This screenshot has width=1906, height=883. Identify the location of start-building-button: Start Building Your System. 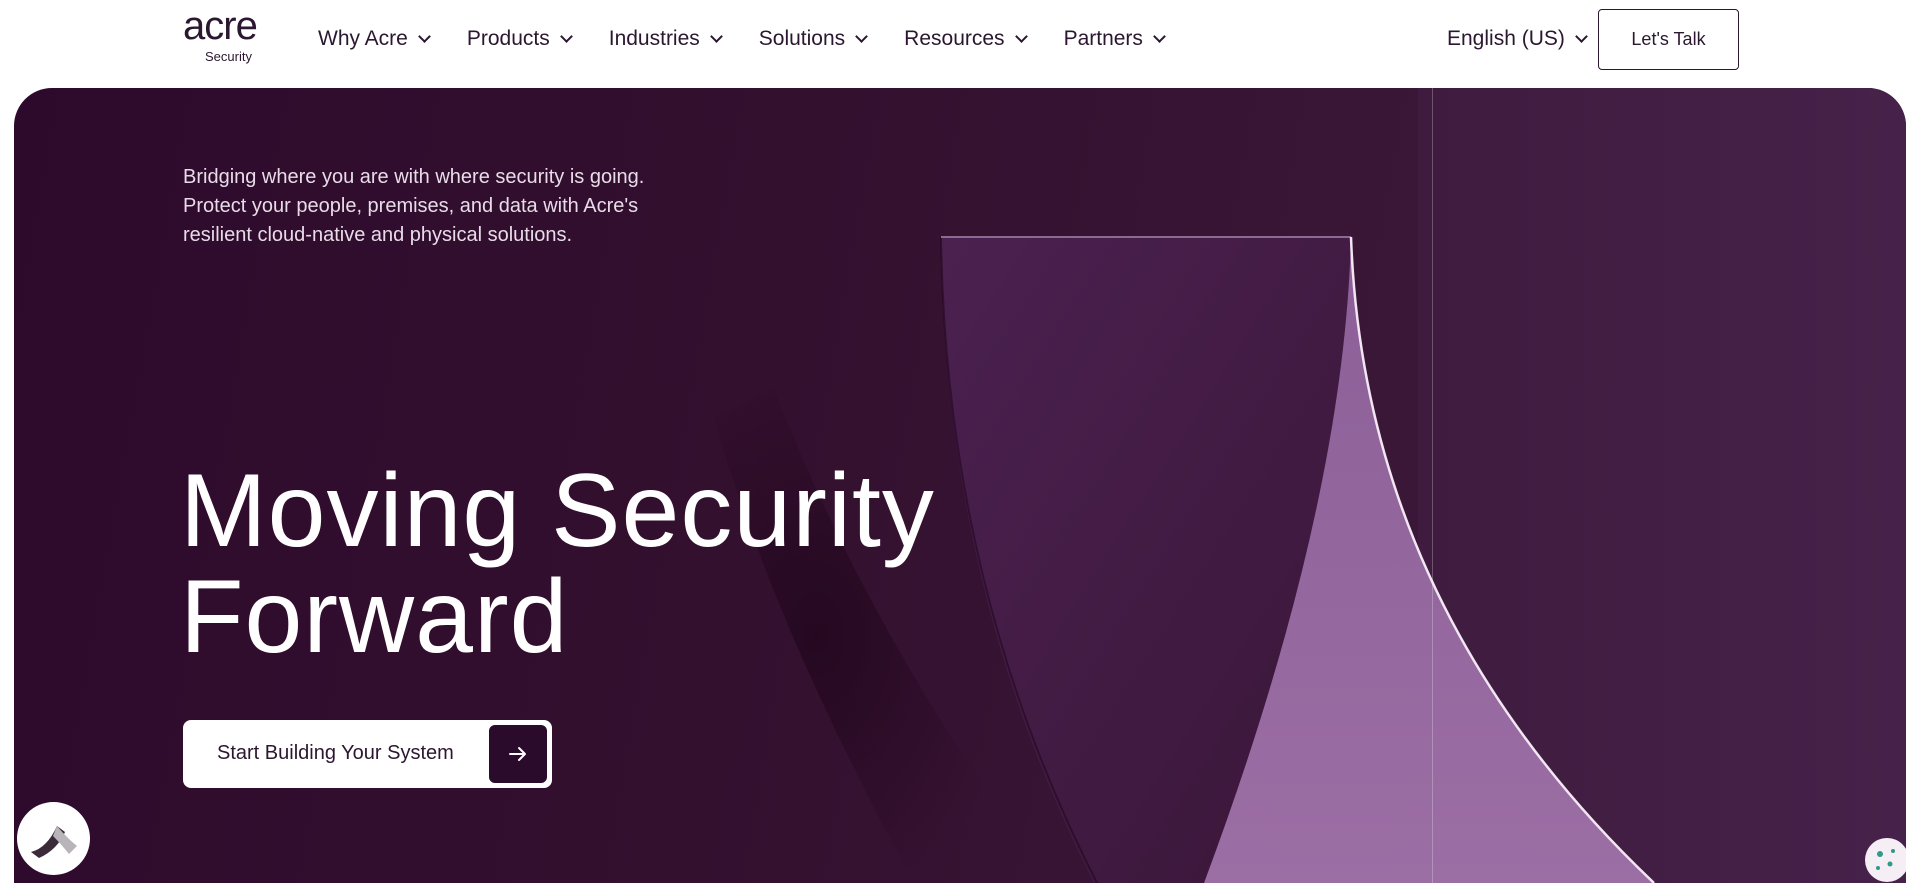
(367, 754).